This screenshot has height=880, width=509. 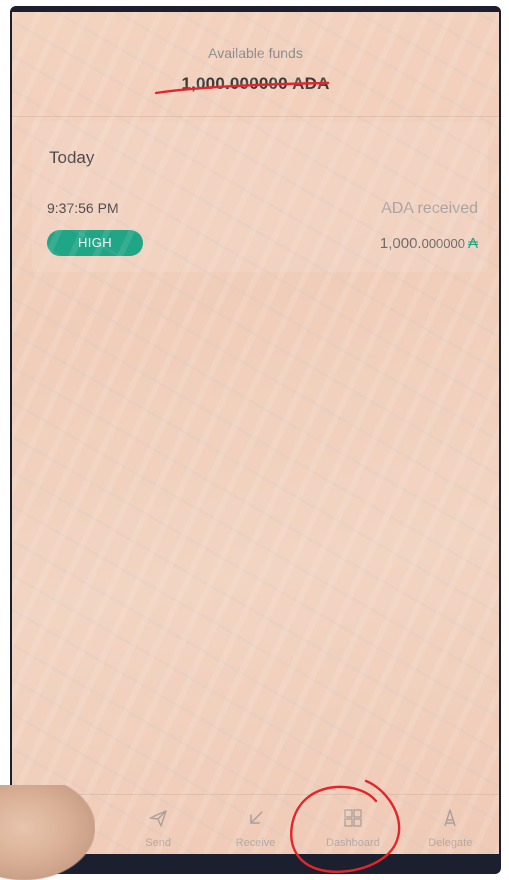 I want to click on amount-decimals: 000000, so click(x=443, y=243).